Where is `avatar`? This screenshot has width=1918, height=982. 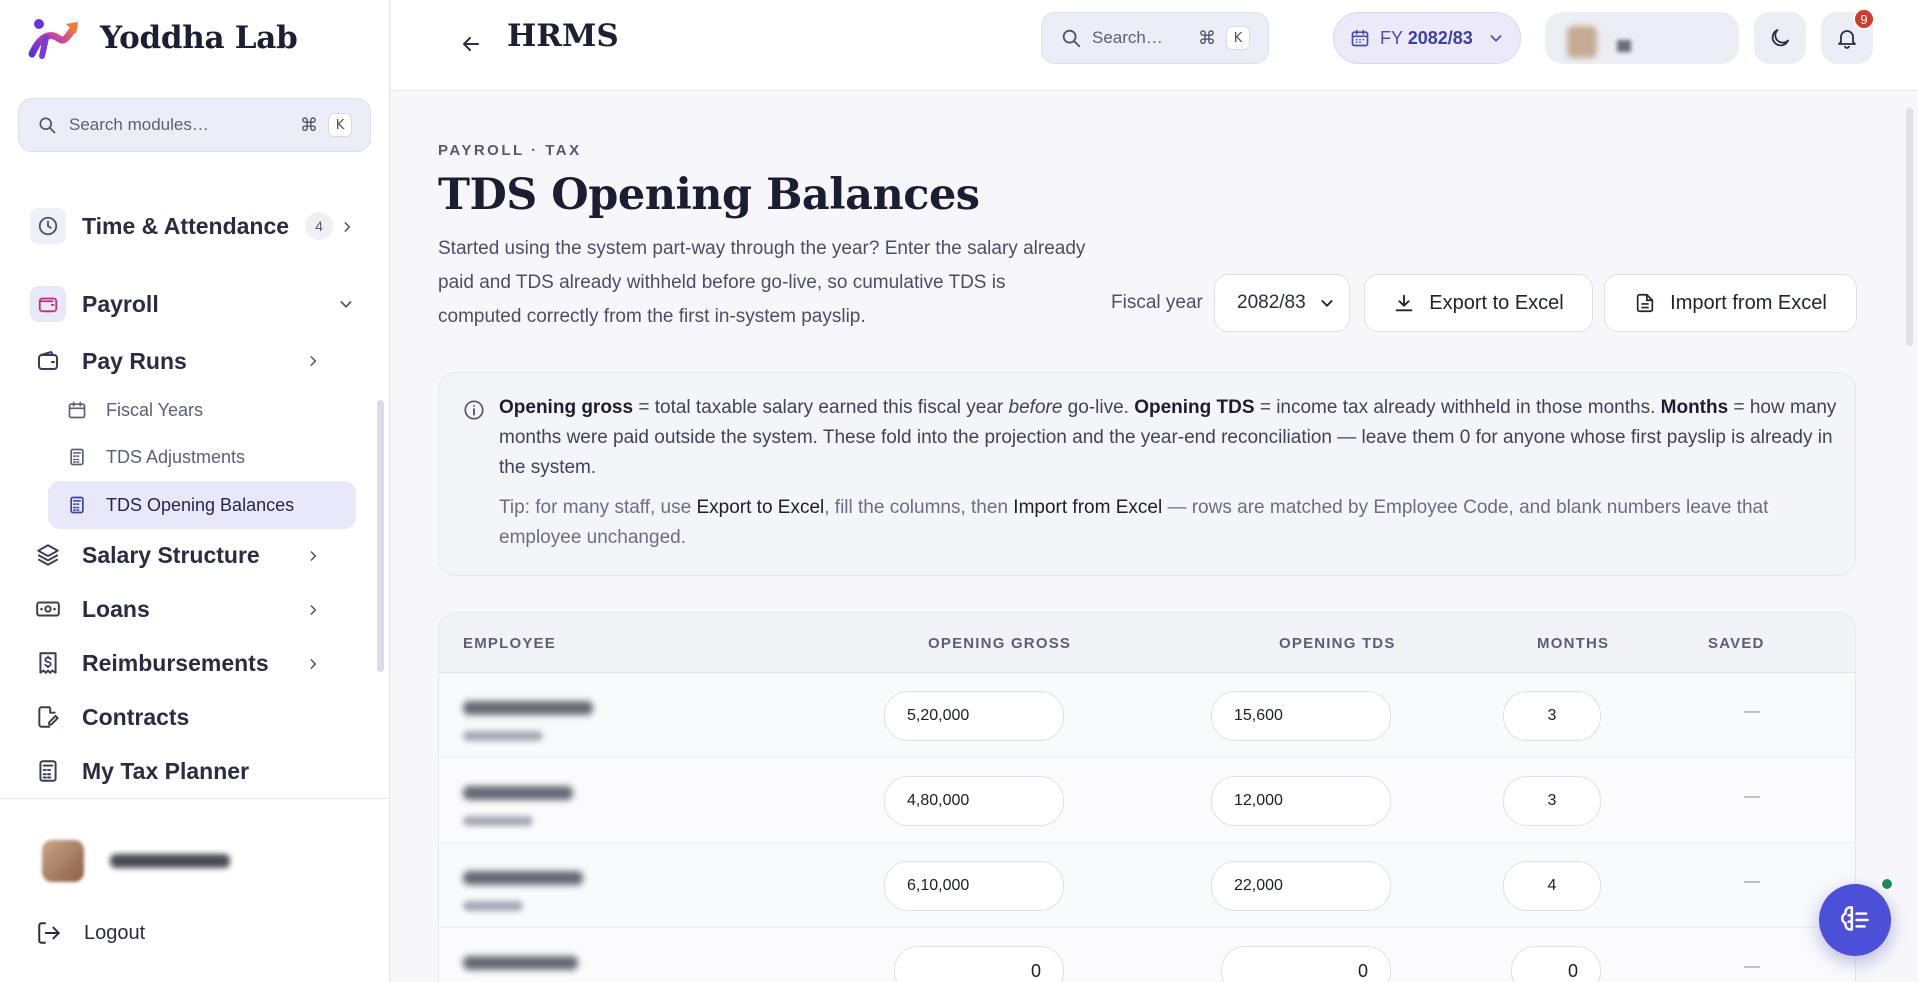
avatar is located at coordinates (1582, 42).